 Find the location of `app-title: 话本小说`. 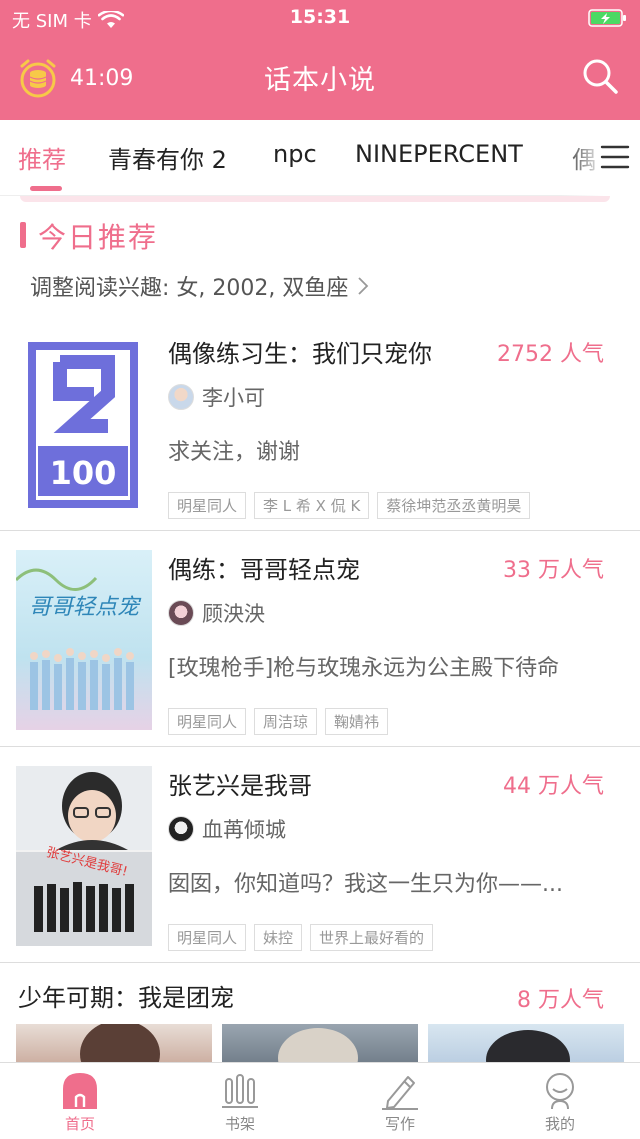

app-title: 话本小说 is located at coordinates (320, 80).